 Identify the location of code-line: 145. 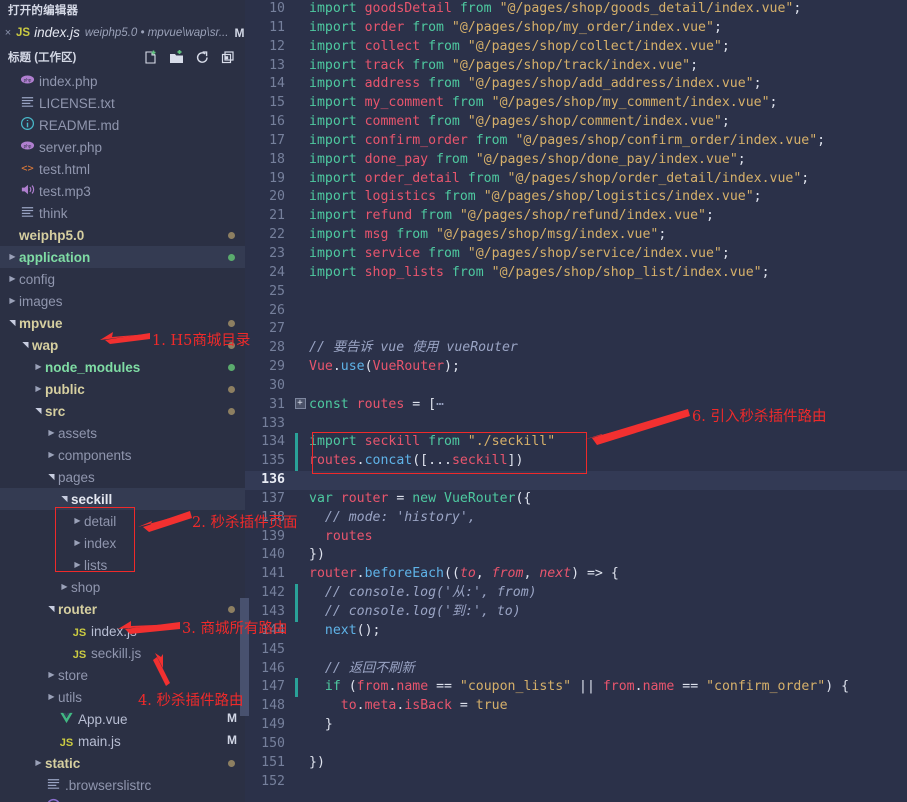
(576, 650).